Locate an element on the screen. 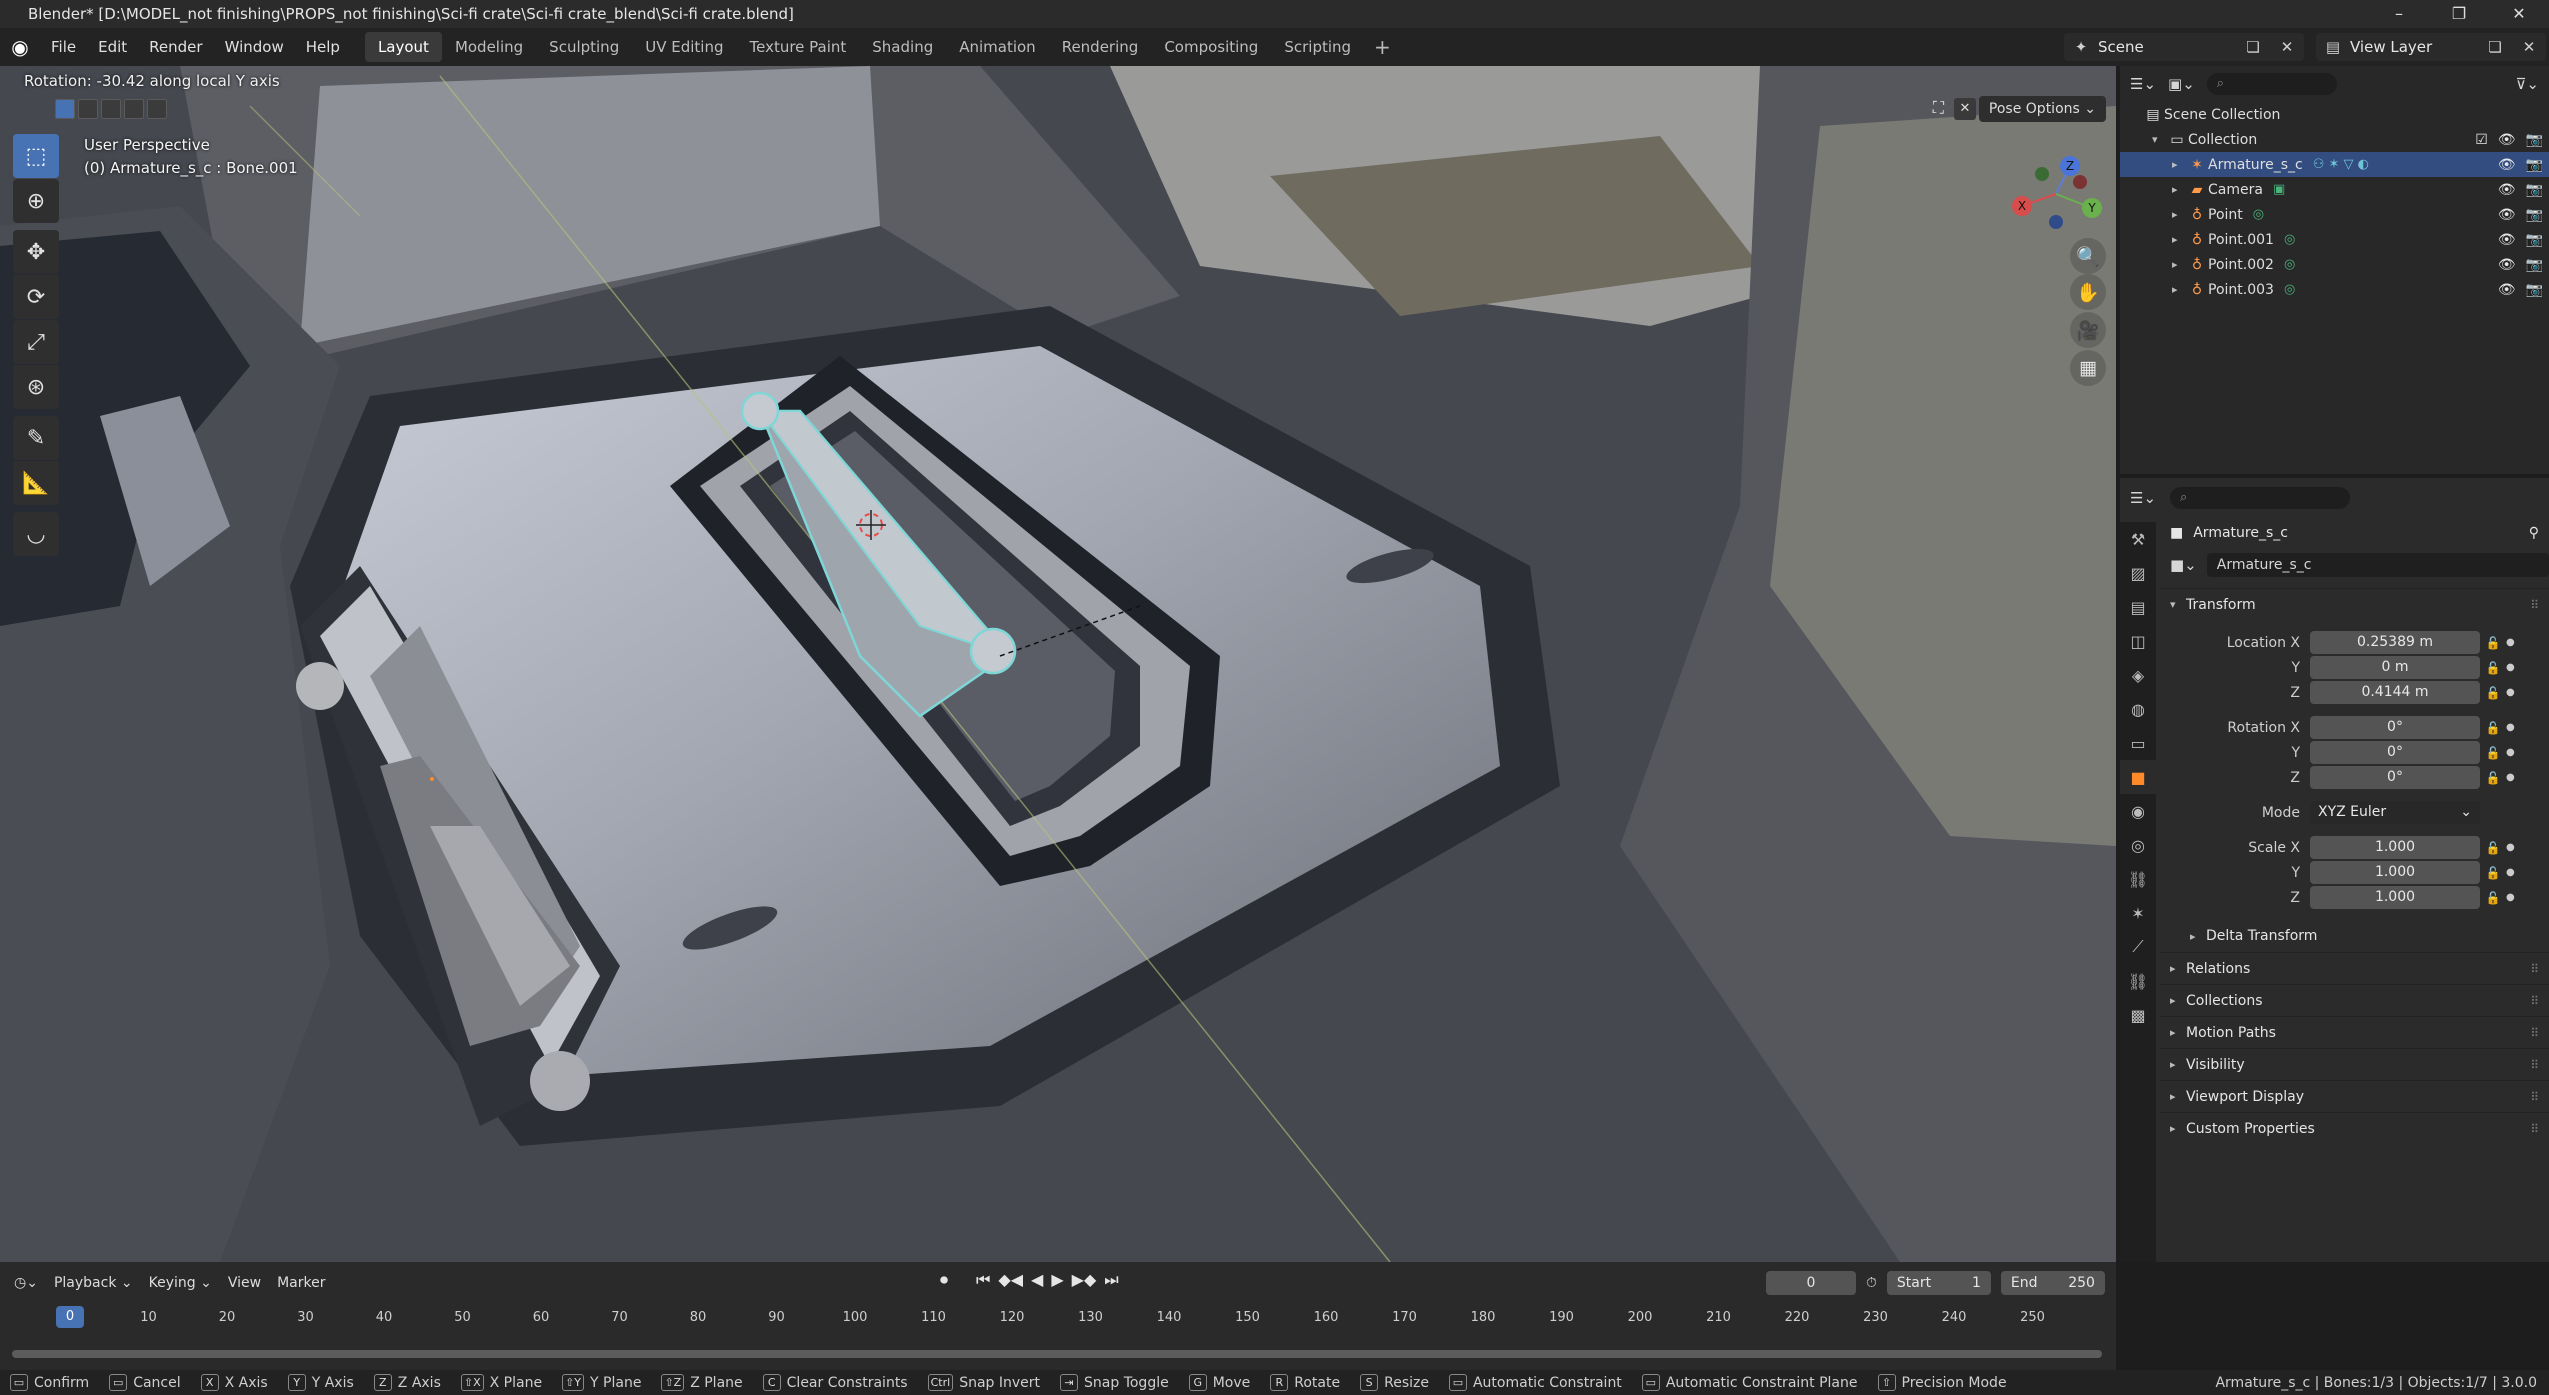 The image size is (2549, 1395). outliner-item-point: ▸ ♁ Point ◎ 👁 📷 is located at coordinates (2334, 214).